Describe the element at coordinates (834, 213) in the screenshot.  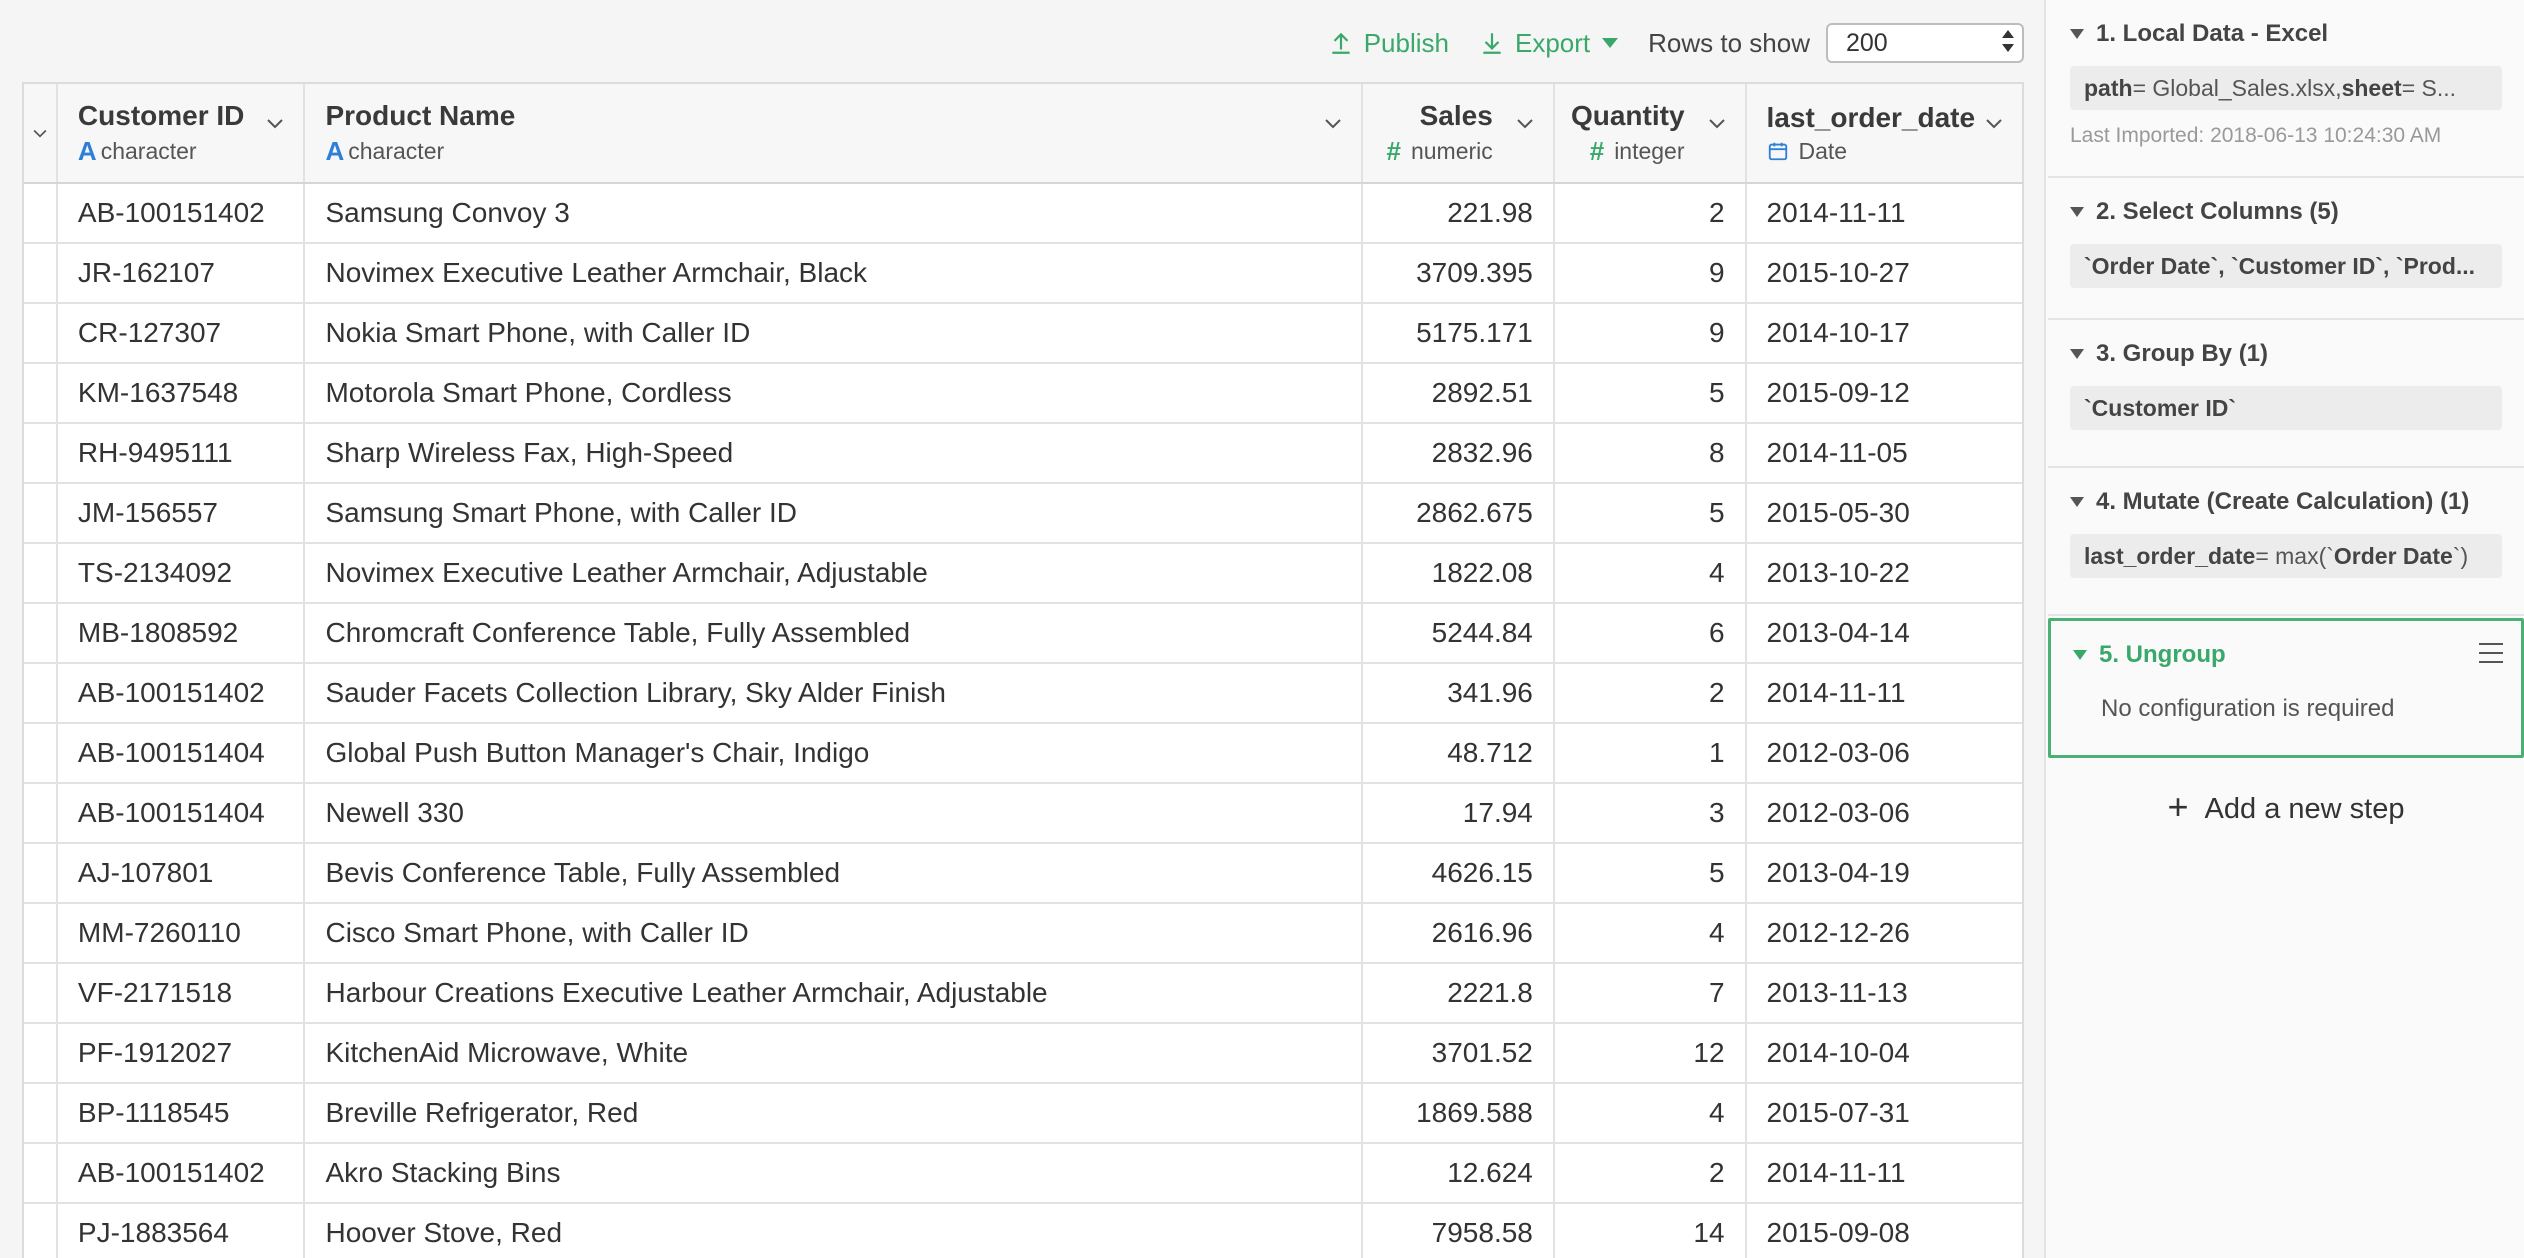
I see `cell-product-name: Samsung Convoy 3` at that location.